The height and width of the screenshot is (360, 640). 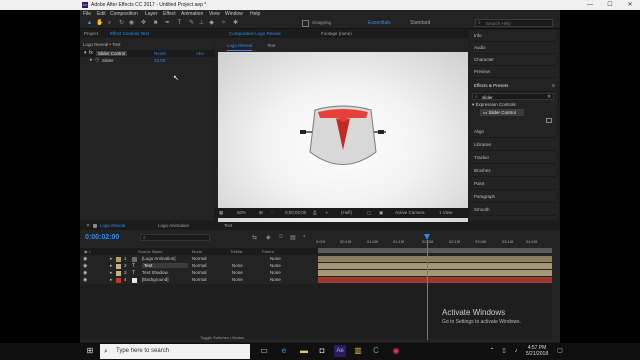 What do you see at coordinates (268, 237) in the screenshot?
I see `draft-3d-icon: ◈` at bounding box center [268, 237].